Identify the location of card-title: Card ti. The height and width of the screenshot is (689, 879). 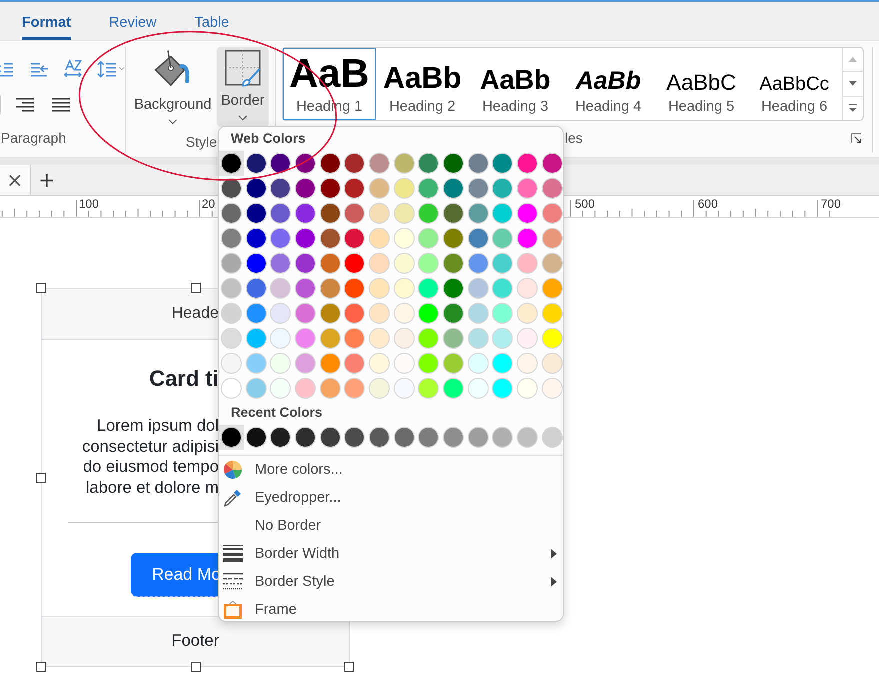
(183, 379).